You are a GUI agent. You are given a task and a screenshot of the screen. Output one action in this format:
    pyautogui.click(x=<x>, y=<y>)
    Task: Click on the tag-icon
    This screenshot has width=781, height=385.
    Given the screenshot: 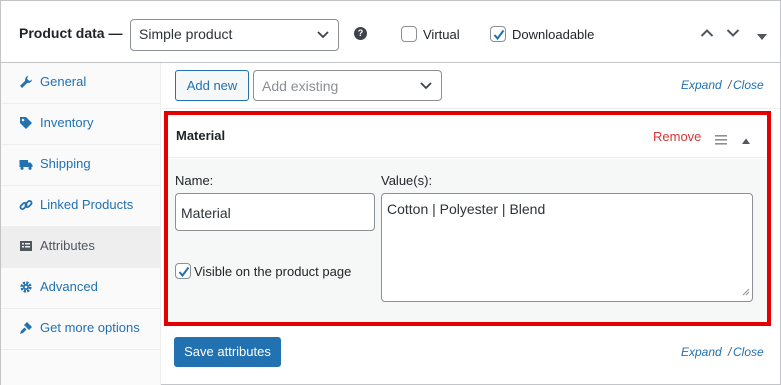 What is the action you would take?
    pyautogui.click(x=26, y=123)
    